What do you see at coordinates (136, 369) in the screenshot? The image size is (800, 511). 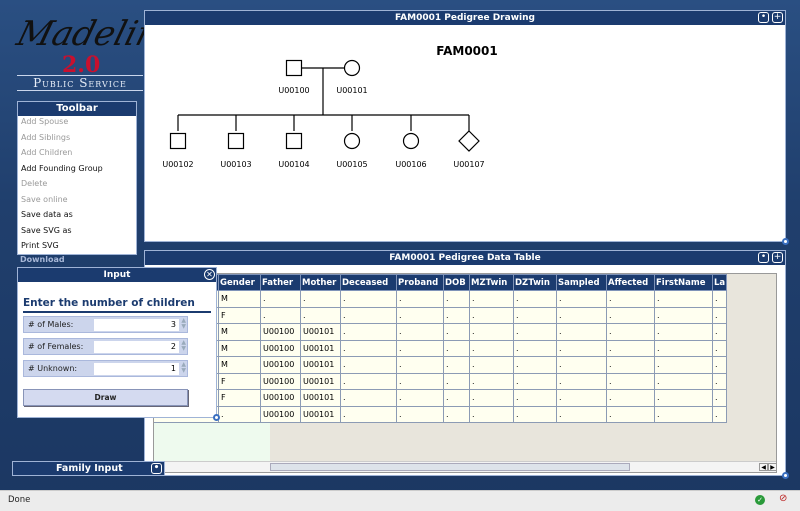 I see `count-input: 1` at bounding box center [136, 369].